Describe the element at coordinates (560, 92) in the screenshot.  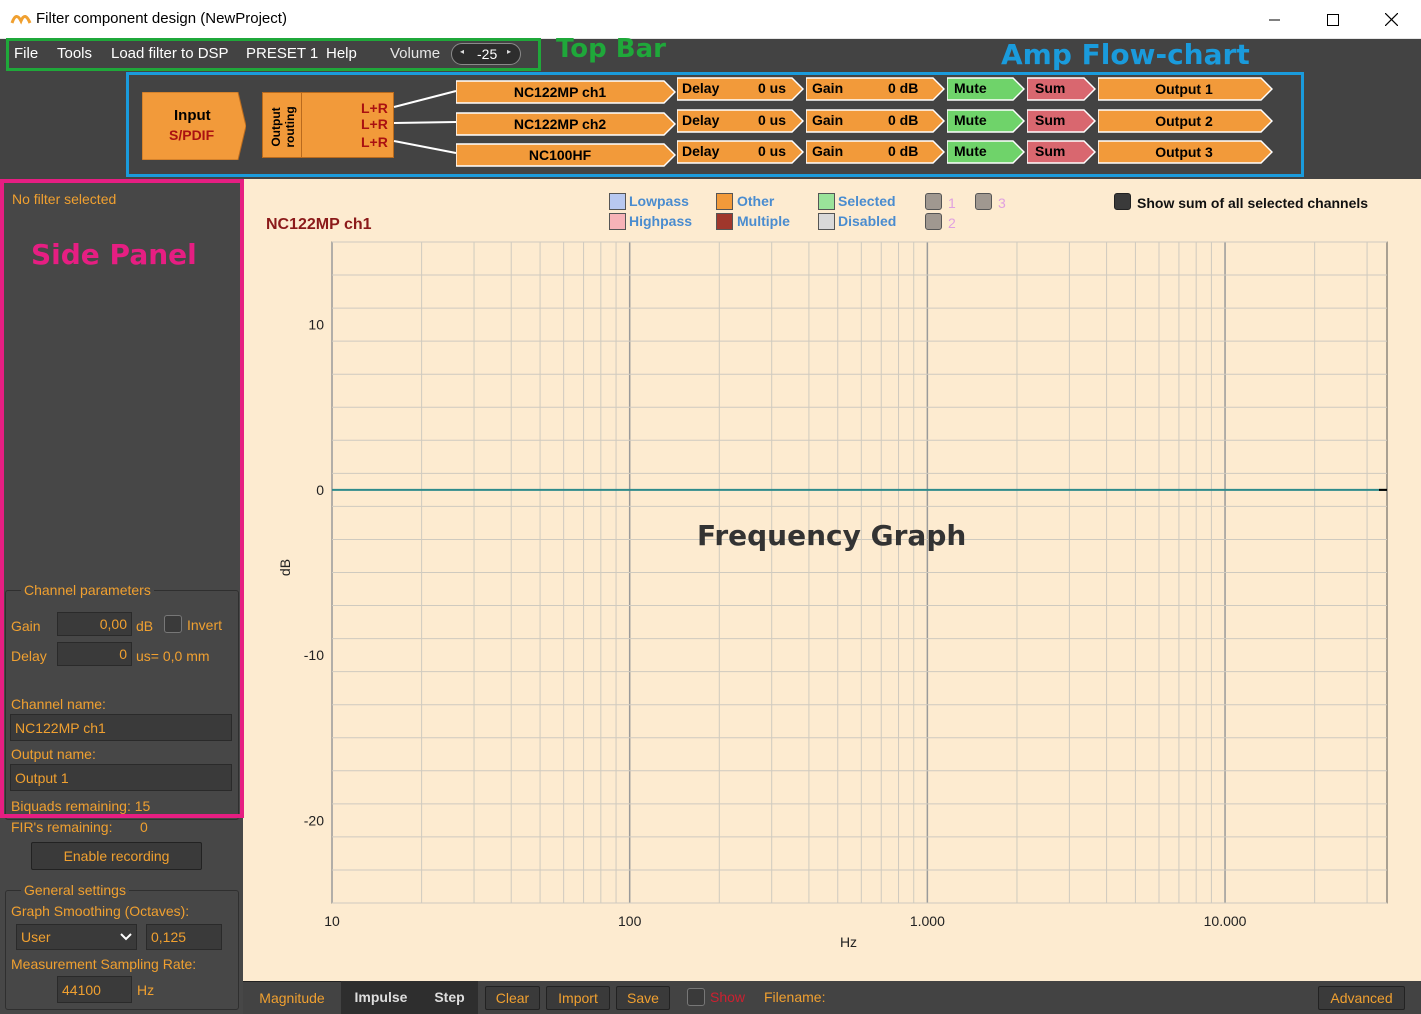
I see `channel-name-1: NC122MP ch1` at that location.